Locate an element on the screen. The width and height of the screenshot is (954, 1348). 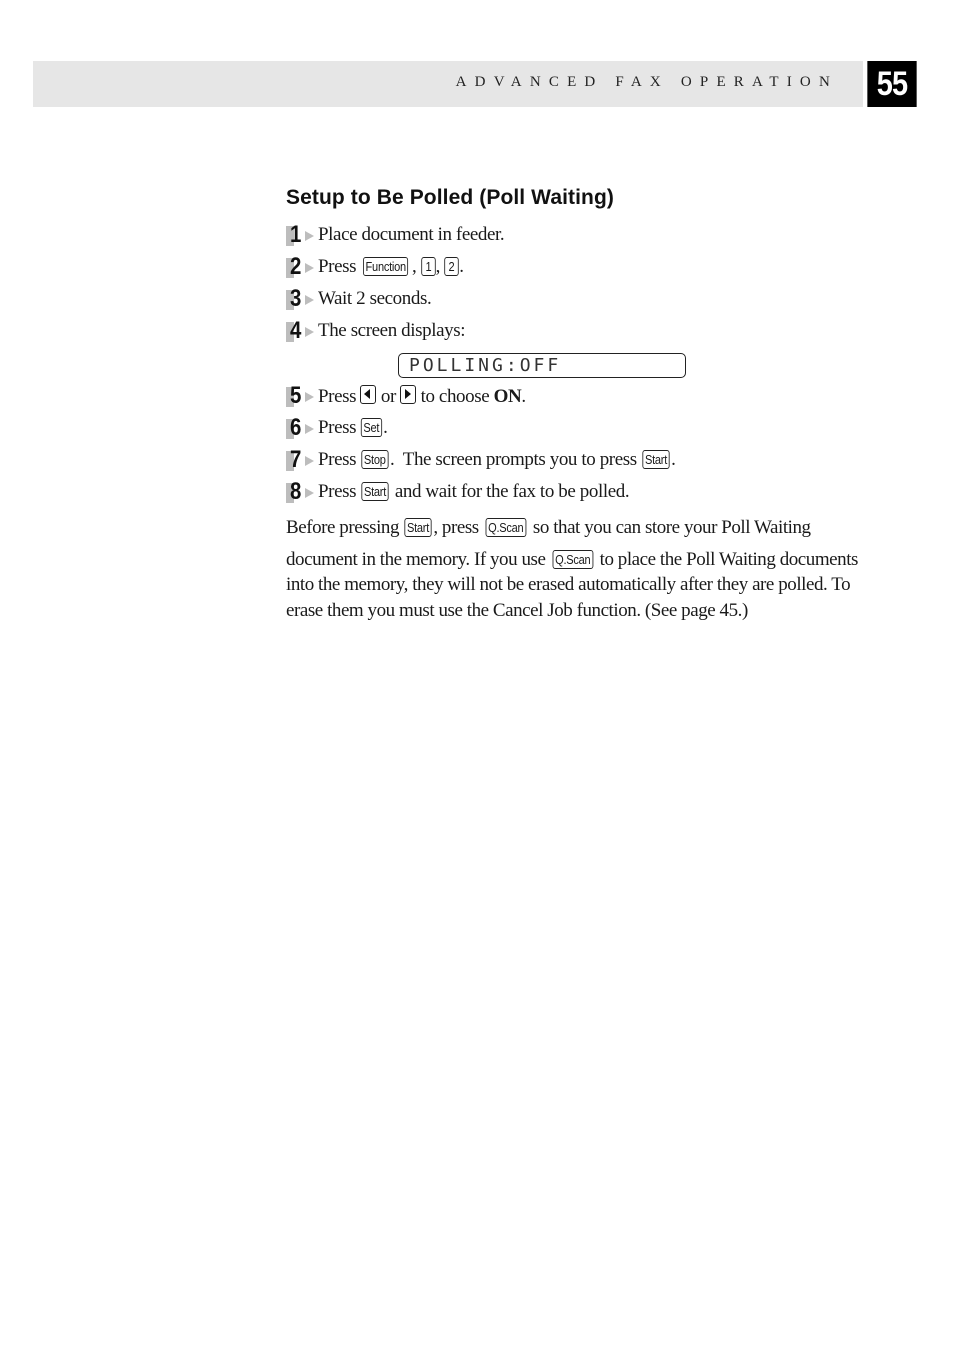
page-number: 55 is located at coordinates (892, 84).